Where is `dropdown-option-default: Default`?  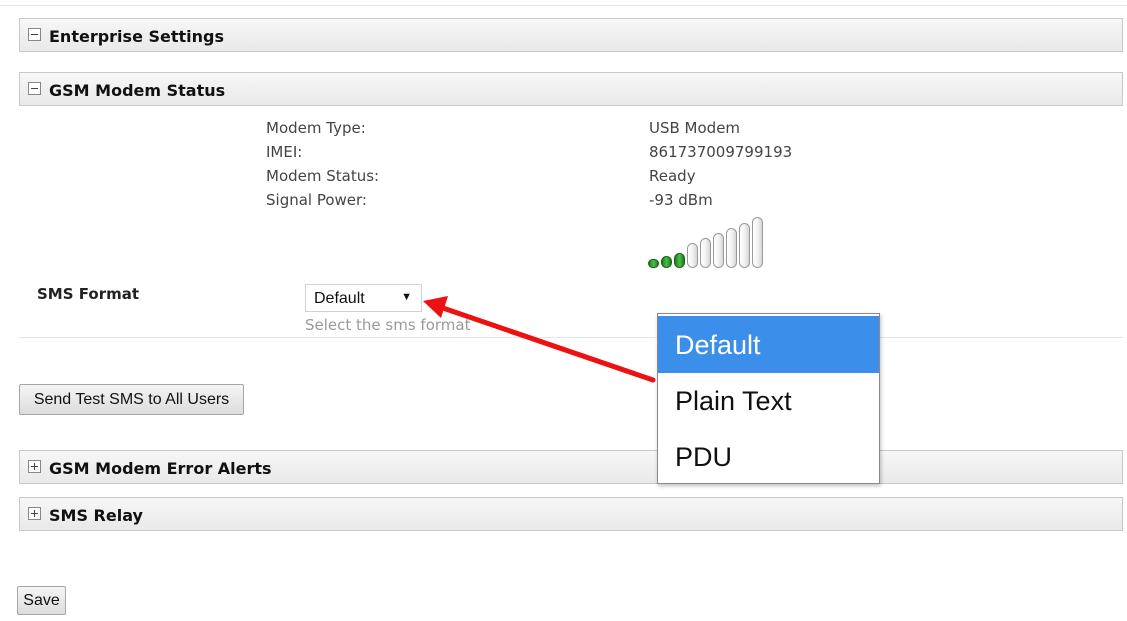
dropdown-option-default: Default is located at coordinates (768, 344).